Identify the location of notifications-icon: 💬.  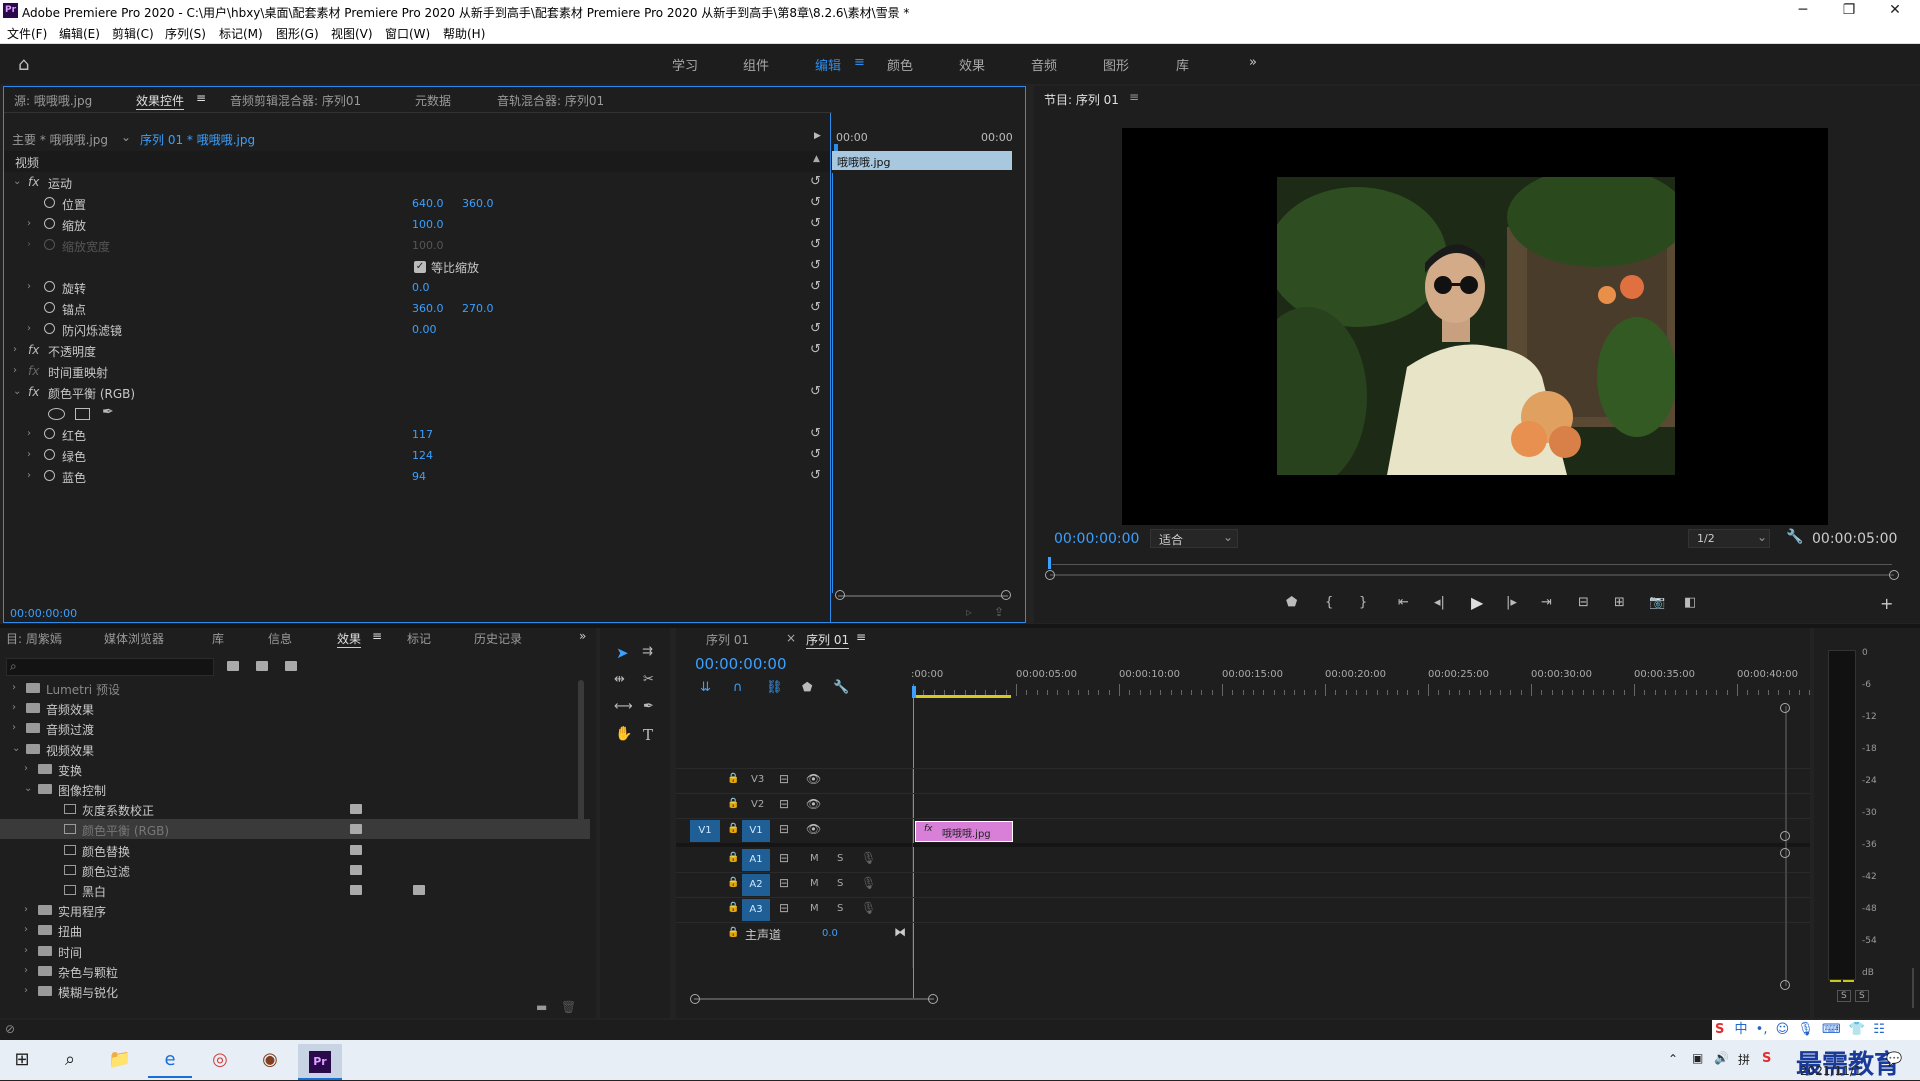
(1894, 1059).